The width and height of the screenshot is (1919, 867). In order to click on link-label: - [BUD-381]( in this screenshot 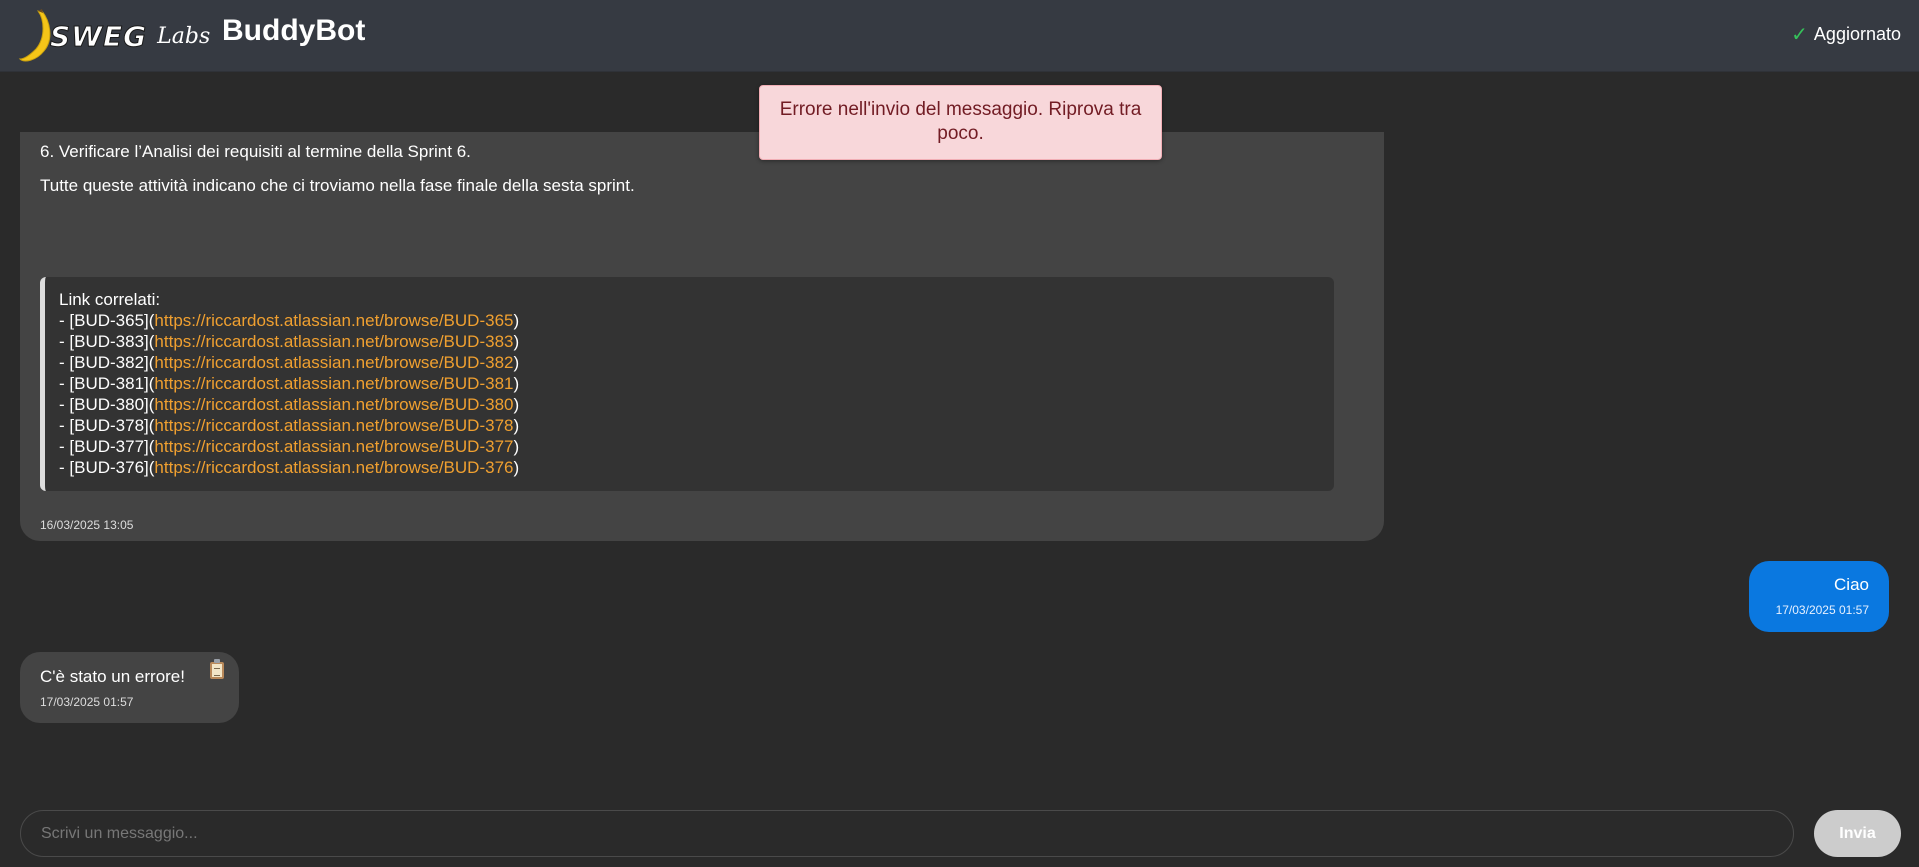, I will do `click(107, 383)`.